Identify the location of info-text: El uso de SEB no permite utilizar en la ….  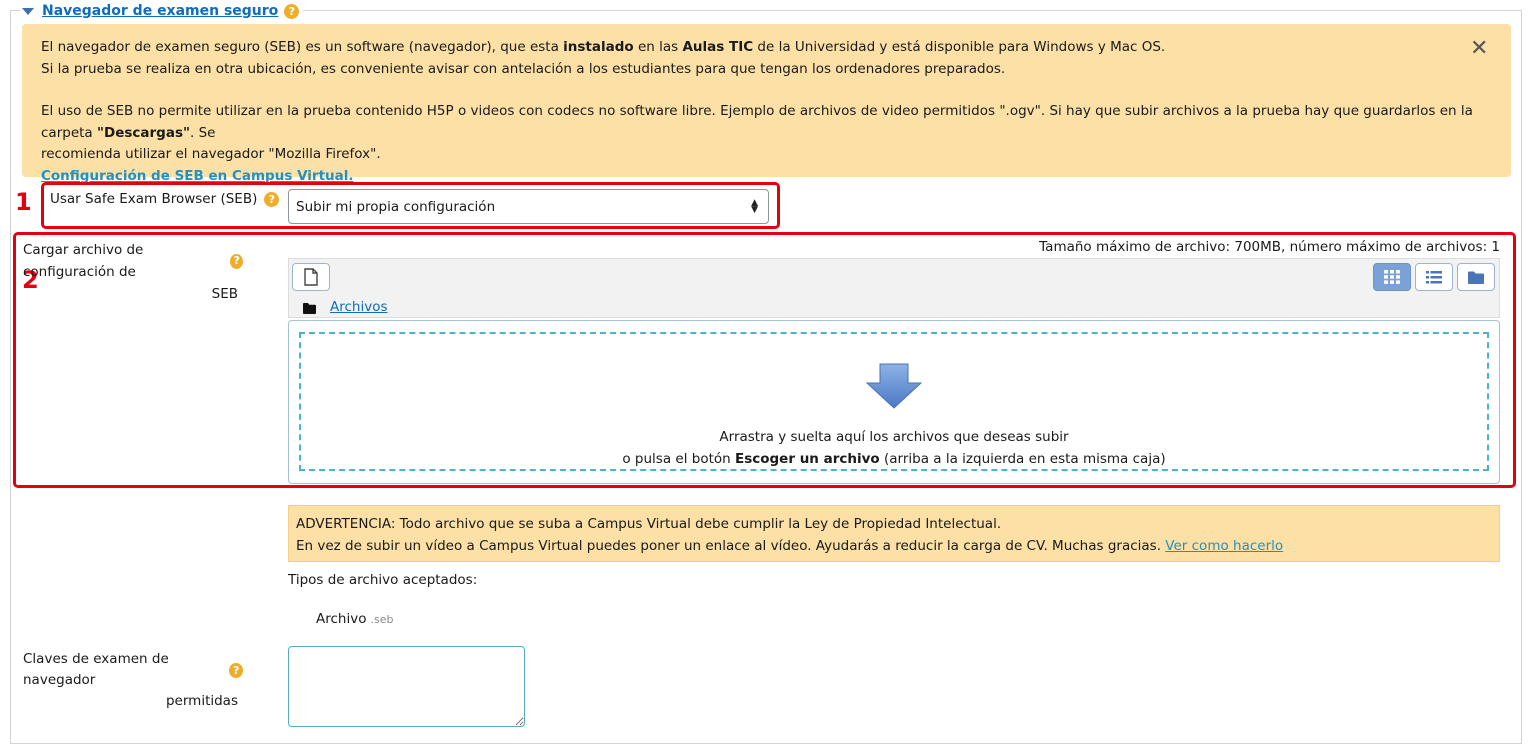
(757, 122).